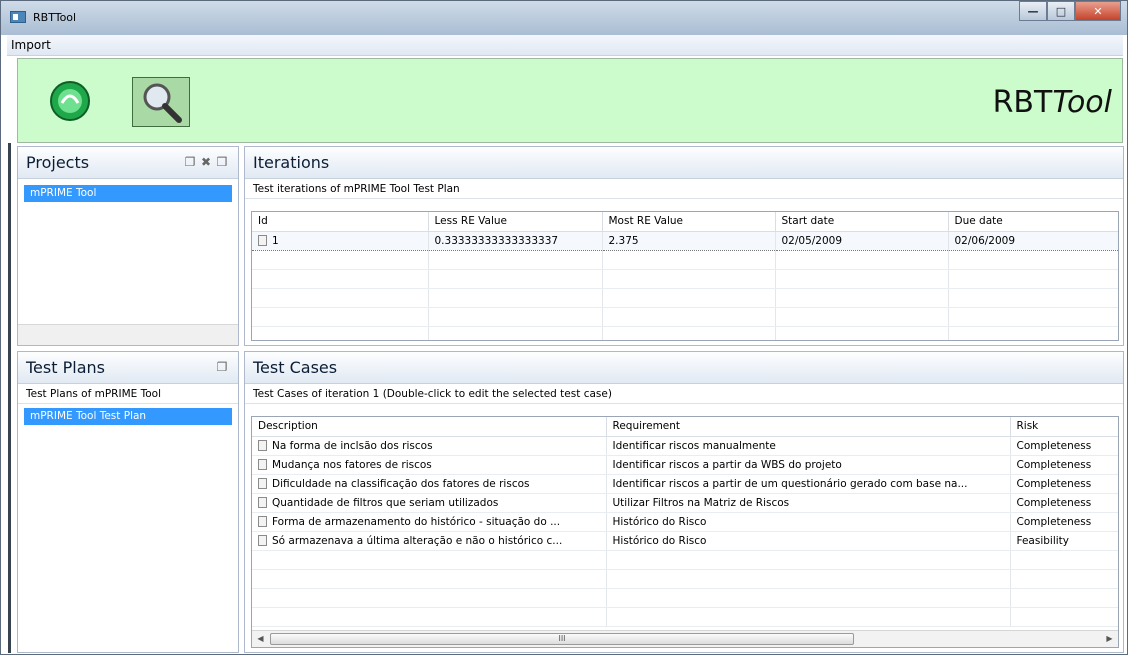 The image size is (1128, 655). What do you see at coordinates (564, 18) in the screenshot?
I see `title-bar: RBTTool — □ ✕` at bounding box center [564, 18].